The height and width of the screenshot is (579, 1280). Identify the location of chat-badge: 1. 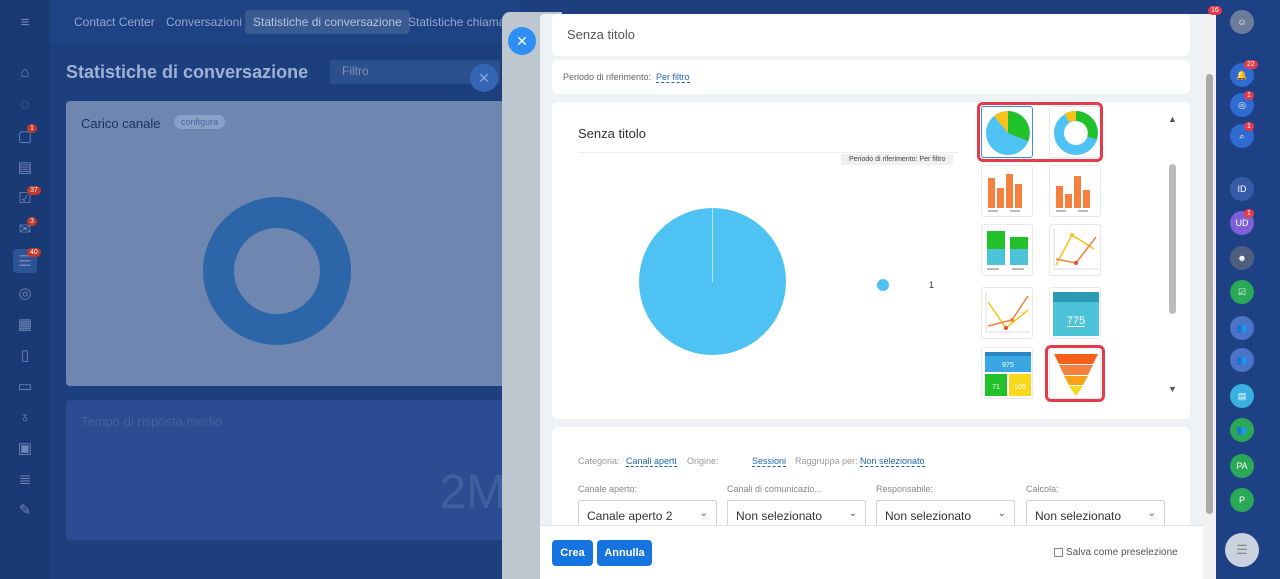
(32, 128).